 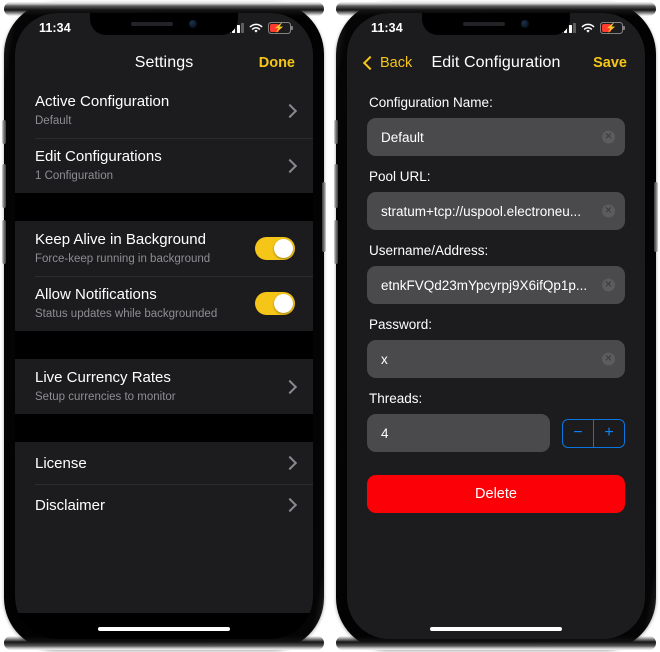 I want to click on settings-row-edit-configurations: Edit Configurations 1 Configuration, so click(x=164, y=165).